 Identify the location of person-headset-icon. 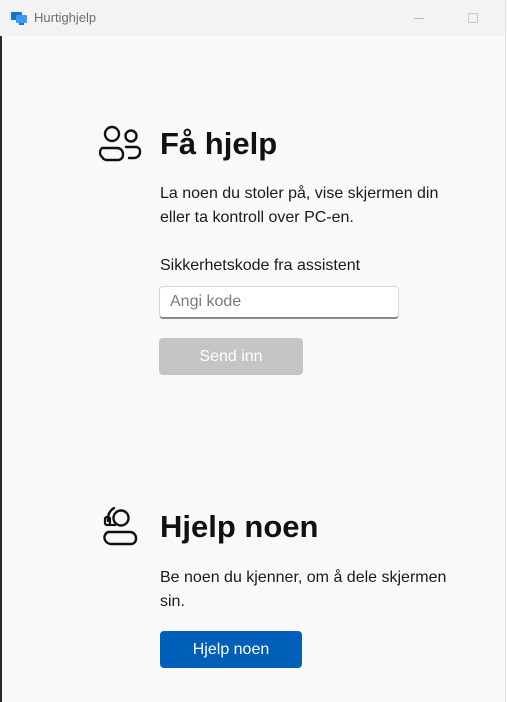
(120, 526).